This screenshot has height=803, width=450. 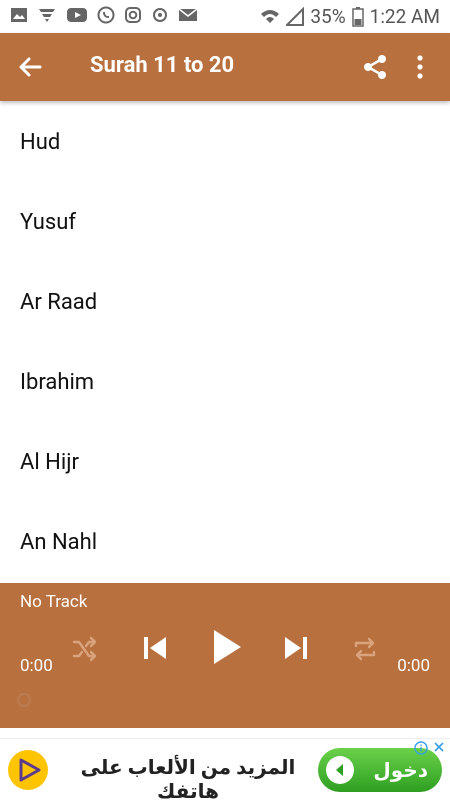 What do you see at coordinates (365, 649) in the screenshot?
I see `repeat-icon` at bounding box center [365, 649].